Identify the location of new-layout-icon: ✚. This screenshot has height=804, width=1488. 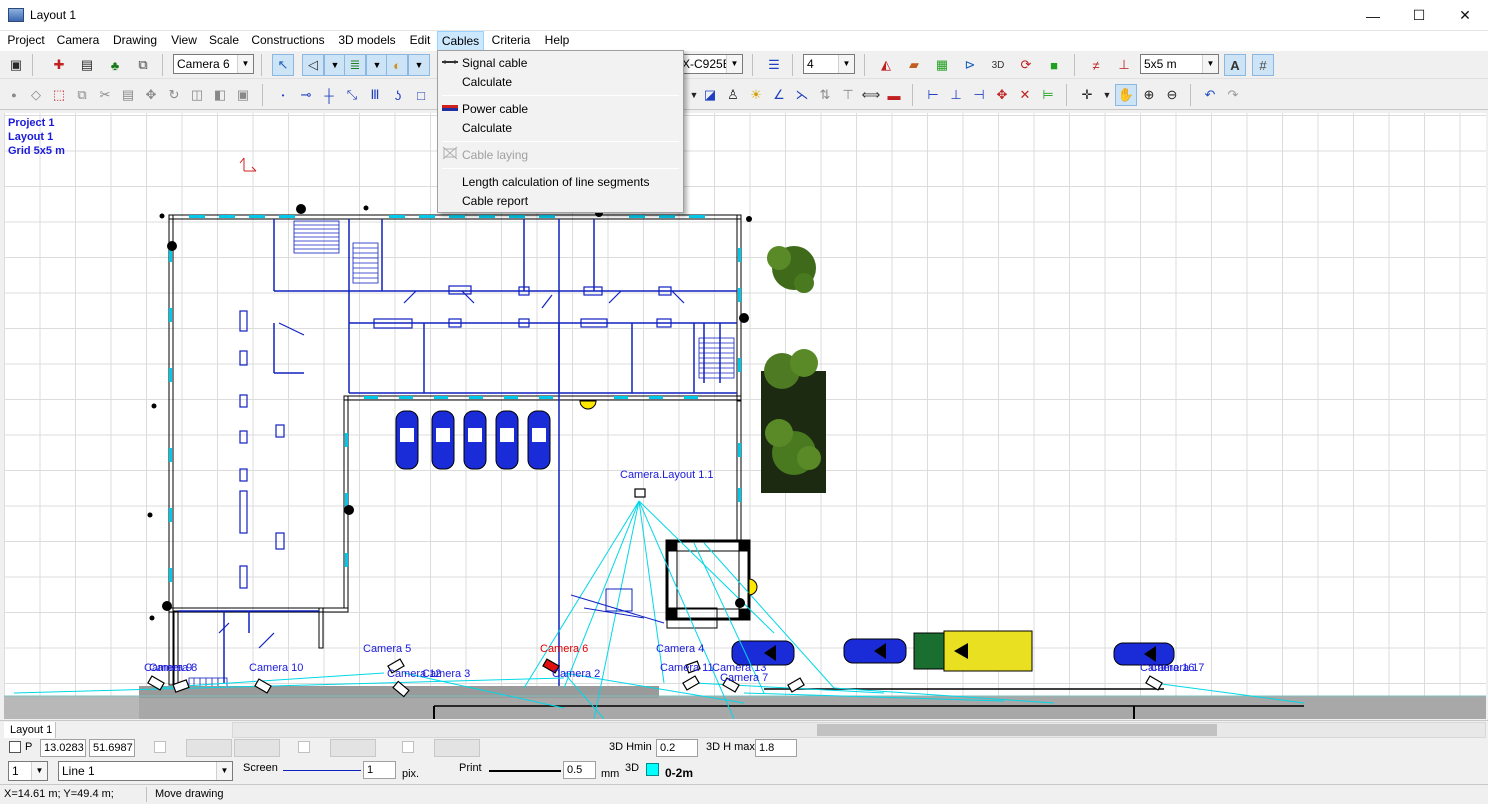
(59, 65).